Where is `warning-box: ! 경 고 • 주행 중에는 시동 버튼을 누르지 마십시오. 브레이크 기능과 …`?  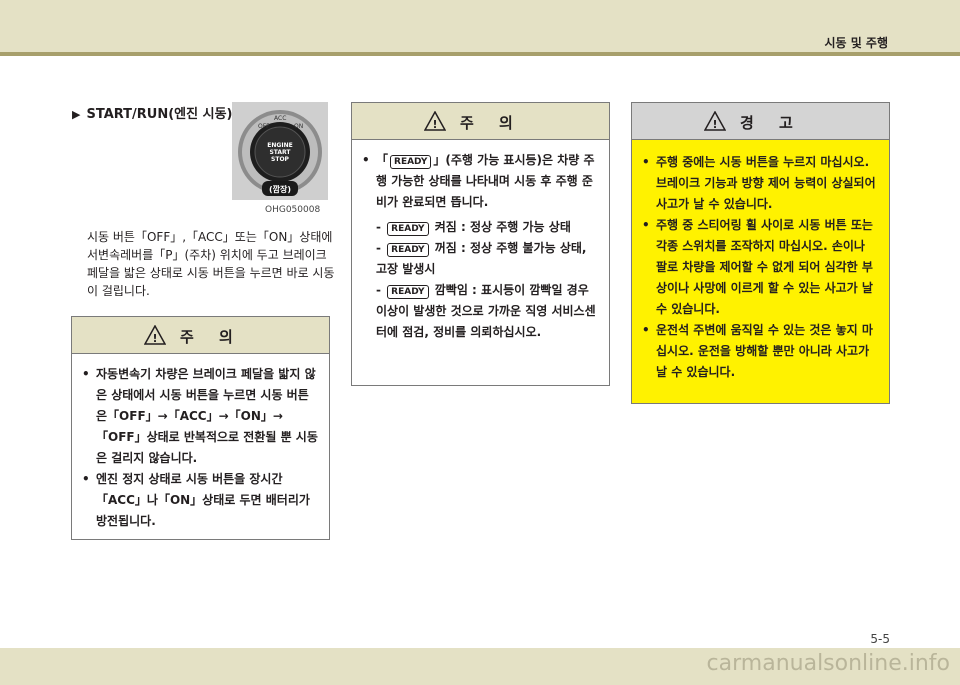
warning-box: ! 경 고 • 주행 중에는 시동 버튼을 누르지 마십시오. 브레이크 기능과 … is located at coordinates (760, 253).